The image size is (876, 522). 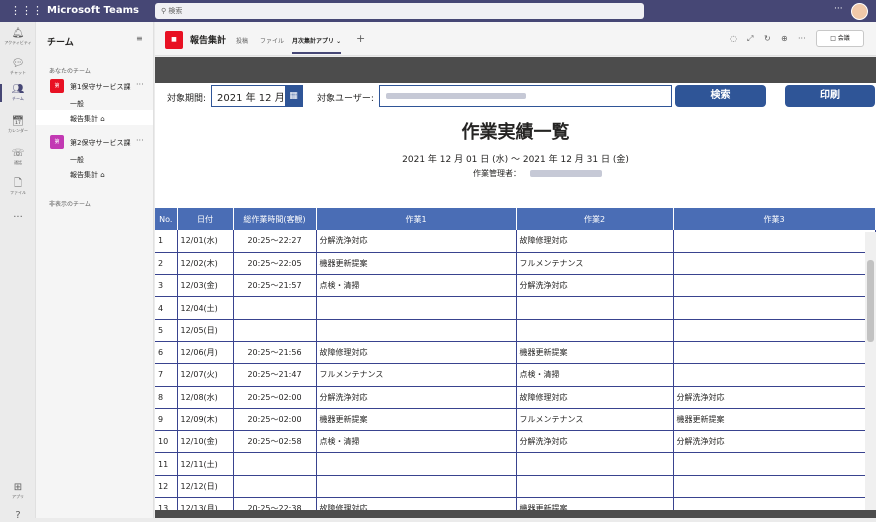 I want to click on conversation-icon: ◌, so click(x=733, y=38).